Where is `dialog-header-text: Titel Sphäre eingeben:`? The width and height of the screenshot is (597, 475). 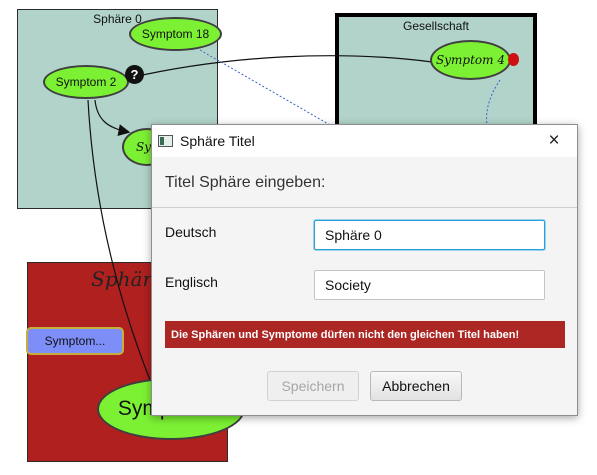
dialog-header-text: Titel Sphäre eingeben: is located at coordinates (245, 182).